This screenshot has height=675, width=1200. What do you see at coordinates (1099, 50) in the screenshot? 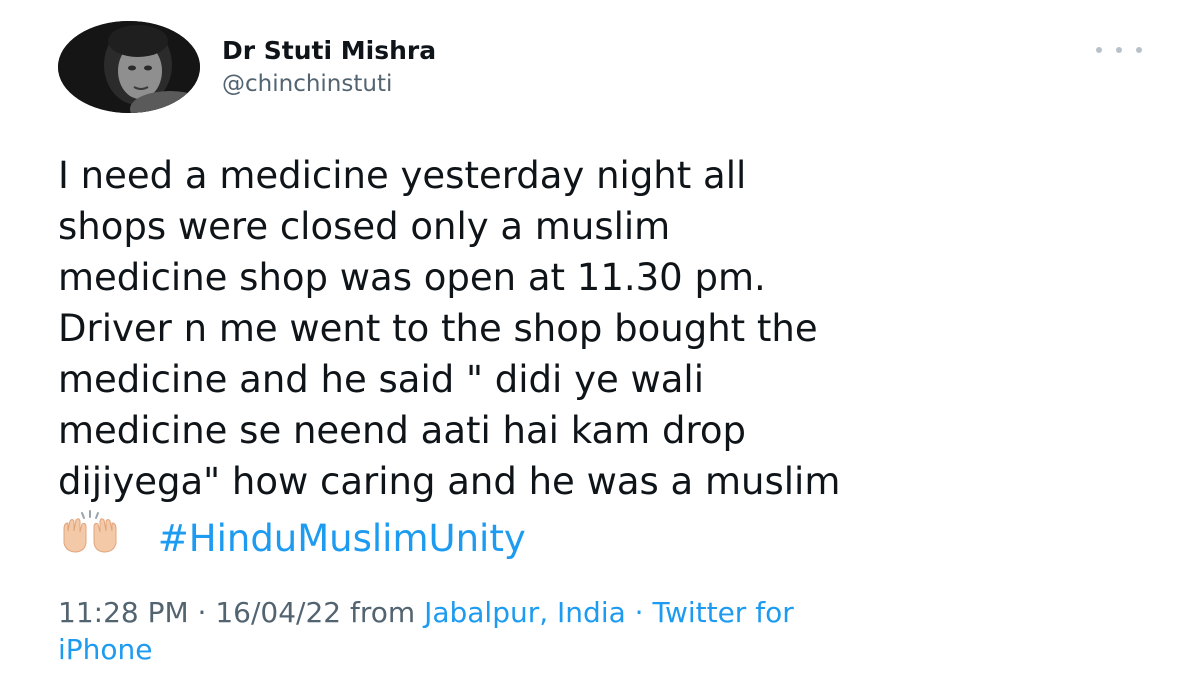
I see `more-horizontal-icon` at bounding box center [1099, 50].